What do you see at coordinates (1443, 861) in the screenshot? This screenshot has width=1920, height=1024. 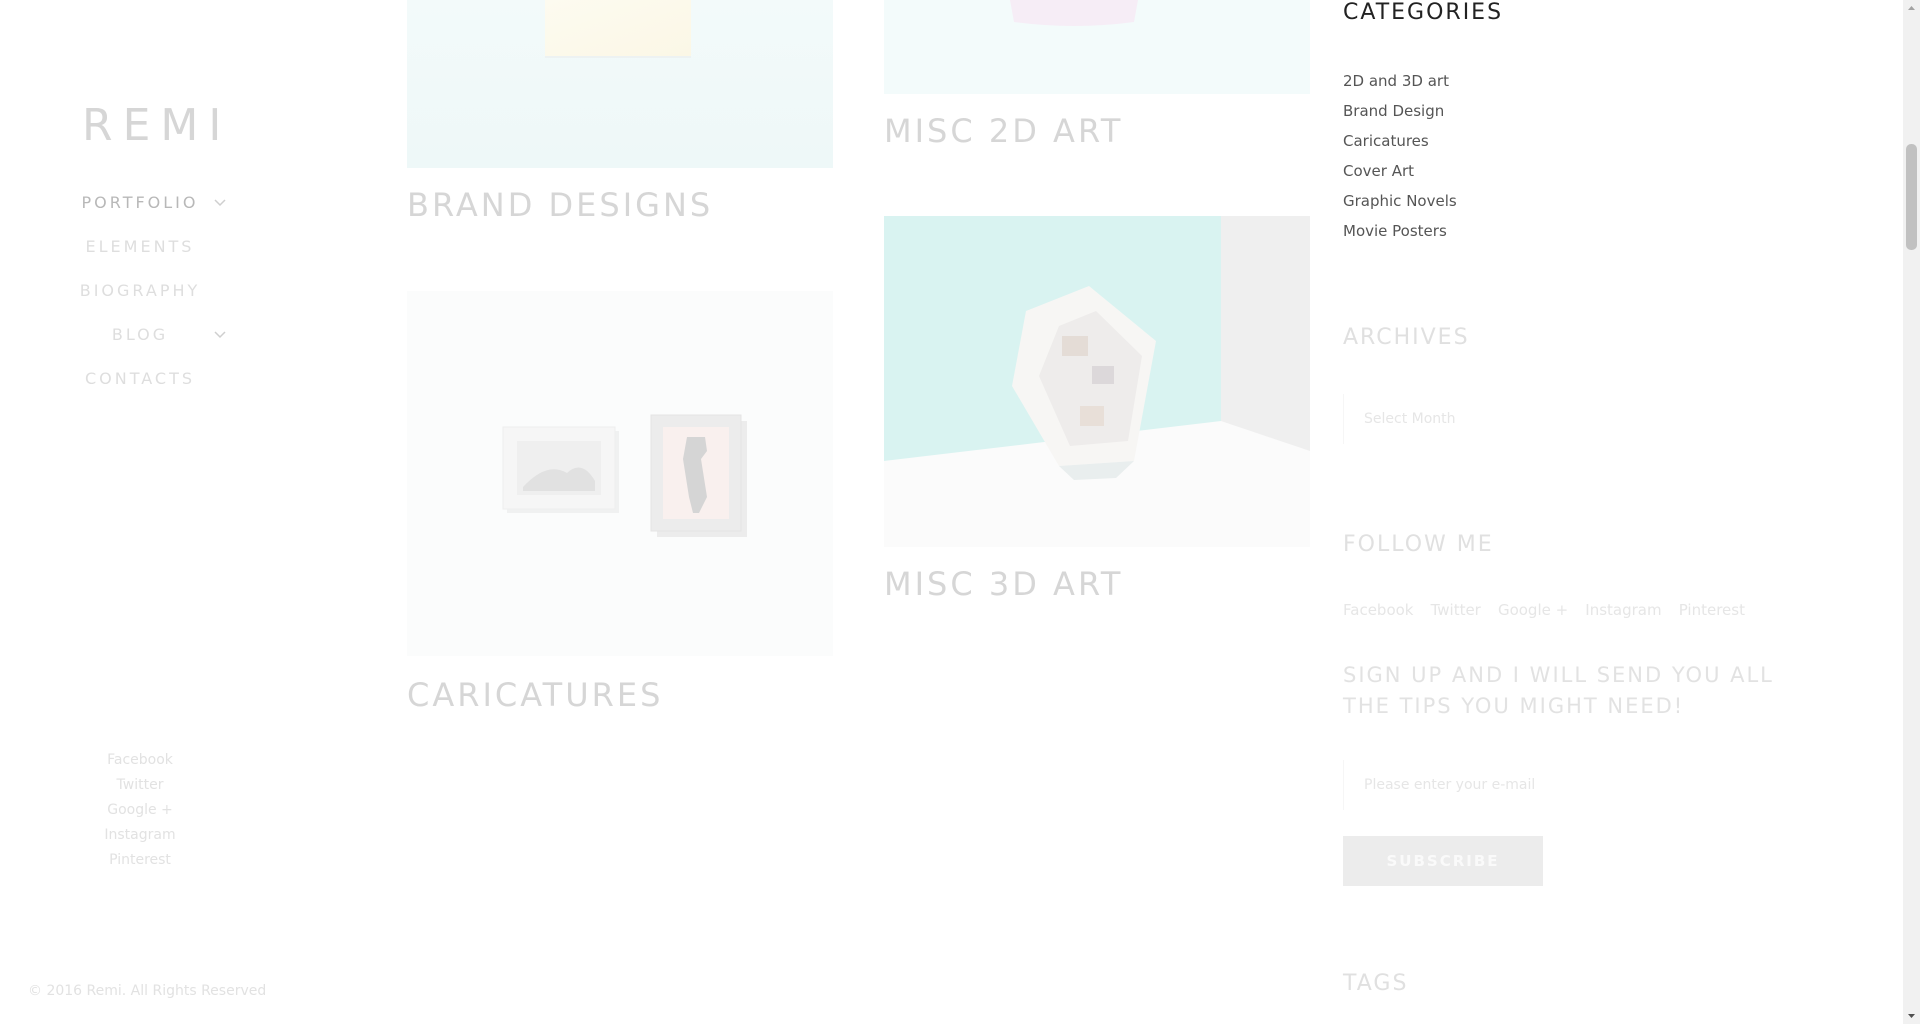 I see `subscribe-button: SUBSCRIBE` at bounding box center [1443, 861].